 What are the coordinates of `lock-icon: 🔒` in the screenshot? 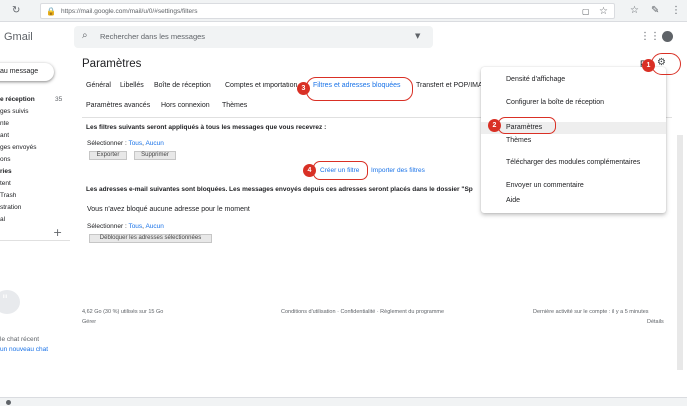 It's located at (51, 12).